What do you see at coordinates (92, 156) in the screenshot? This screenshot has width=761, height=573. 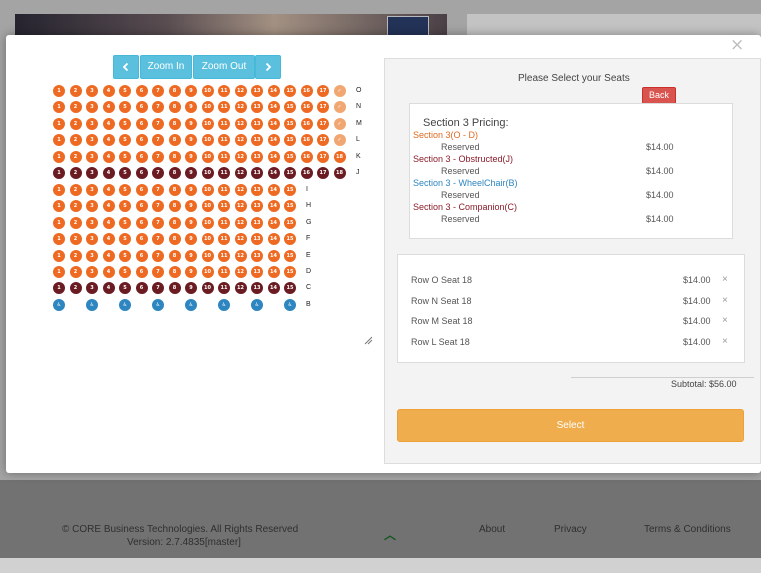 I see `seat: 3` at bounding box center [92, 156].